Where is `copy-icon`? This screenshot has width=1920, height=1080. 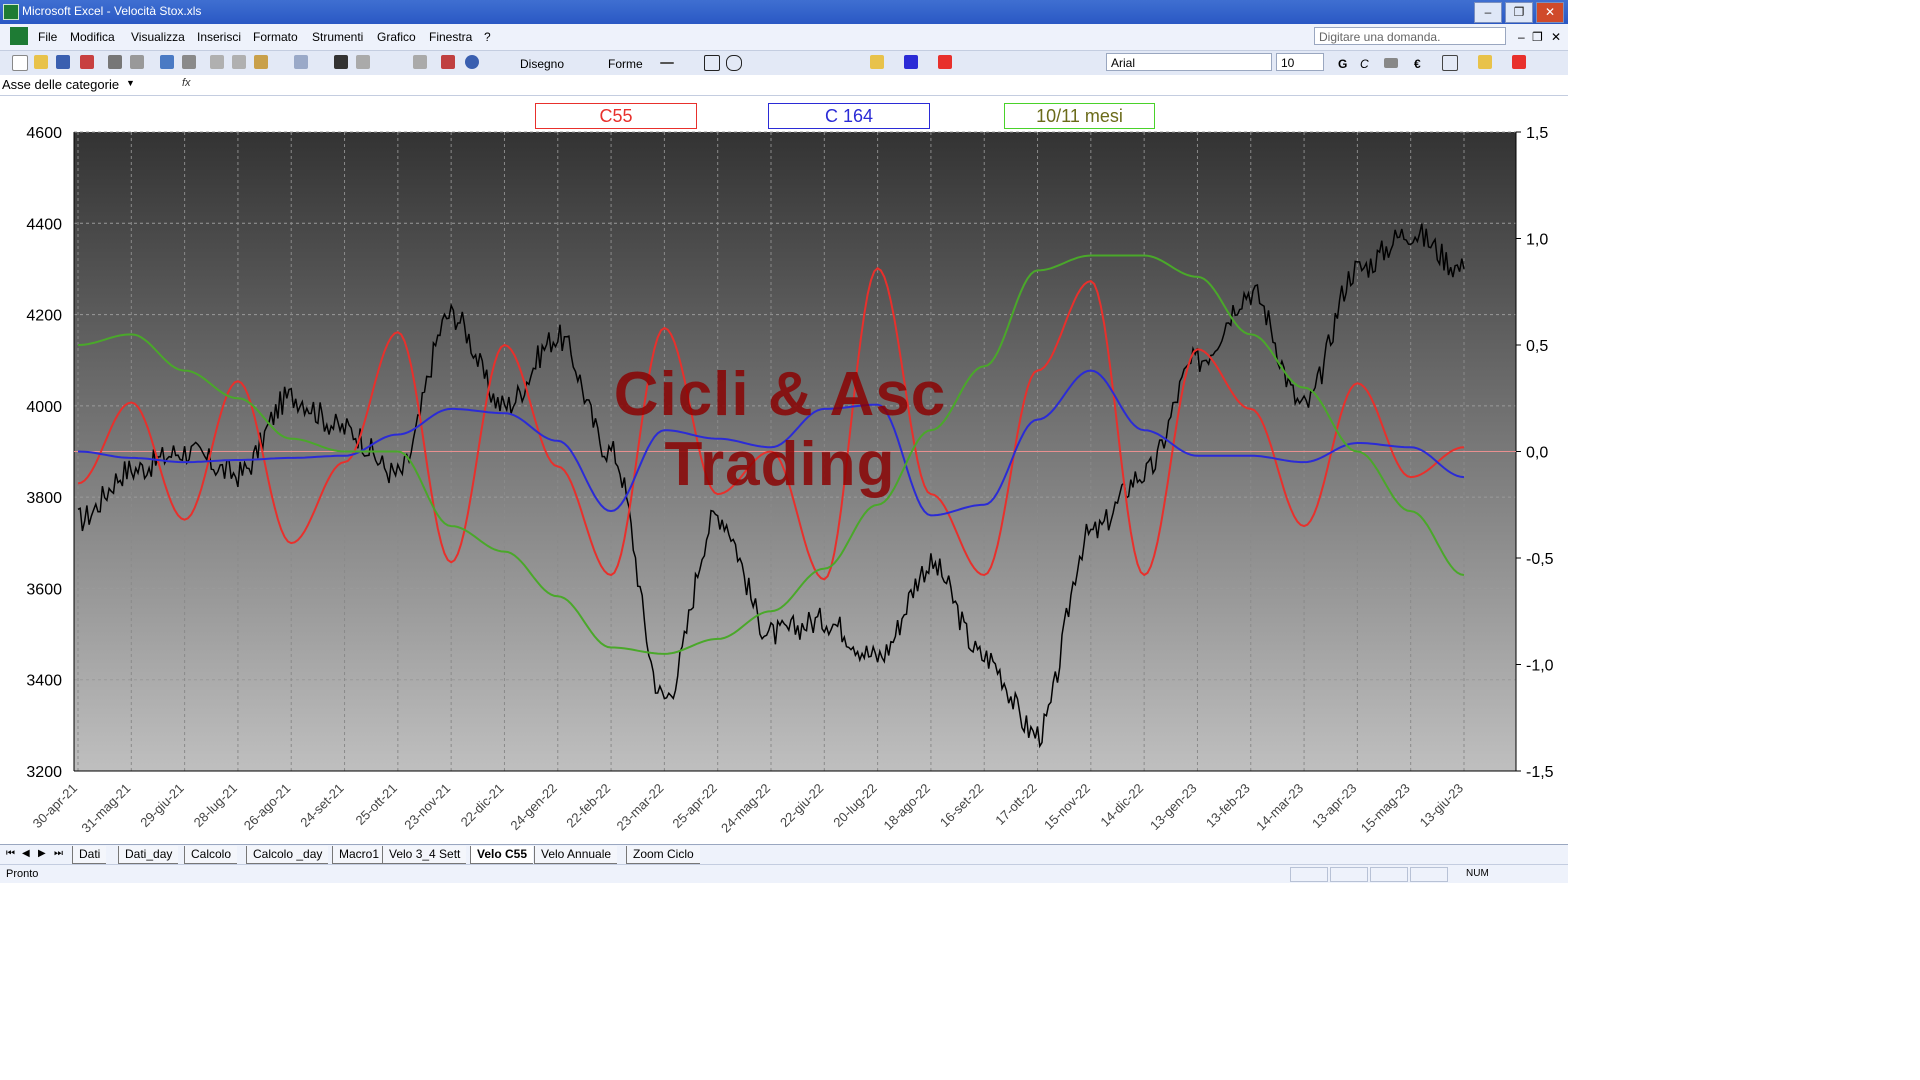 copy-icon is located at coordinates (239, 62).